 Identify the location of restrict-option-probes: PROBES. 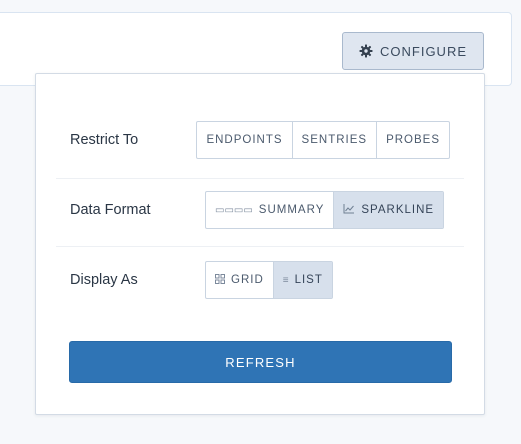
(412, 140).